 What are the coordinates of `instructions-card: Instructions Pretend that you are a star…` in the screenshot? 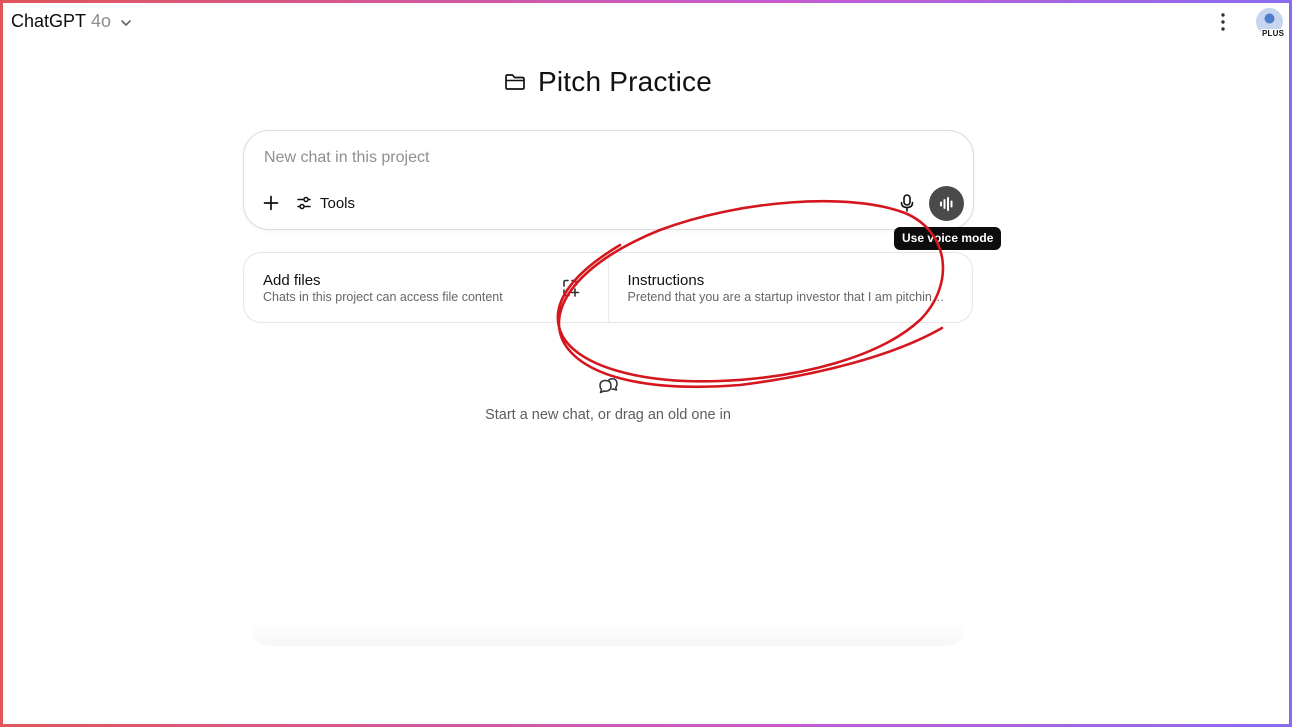 It's located at (790, 287).